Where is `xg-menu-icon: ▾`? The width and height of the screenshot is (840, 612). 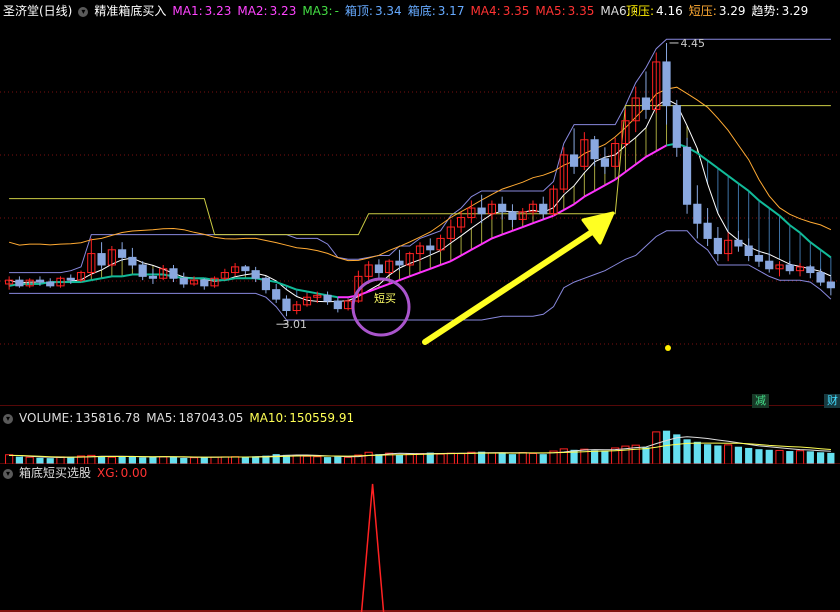 xg-menu-icon: ▾ is located at coordinates (8, 473).